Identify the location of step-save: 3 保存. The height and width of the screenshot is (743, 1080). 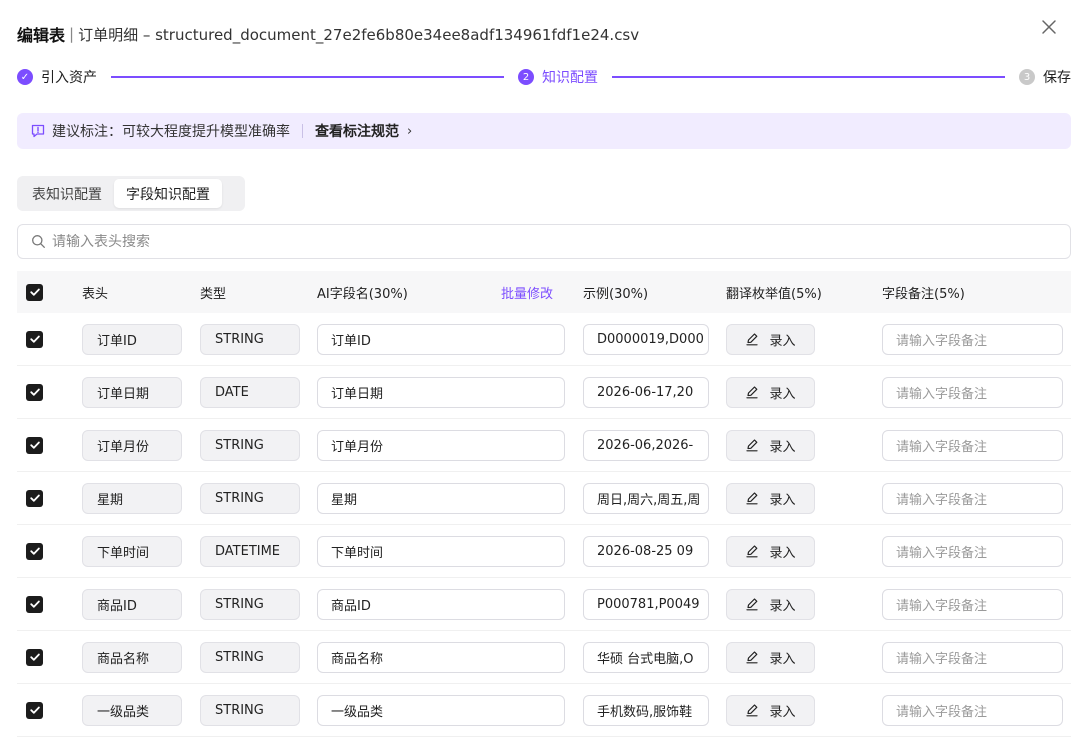
(1045, 77).